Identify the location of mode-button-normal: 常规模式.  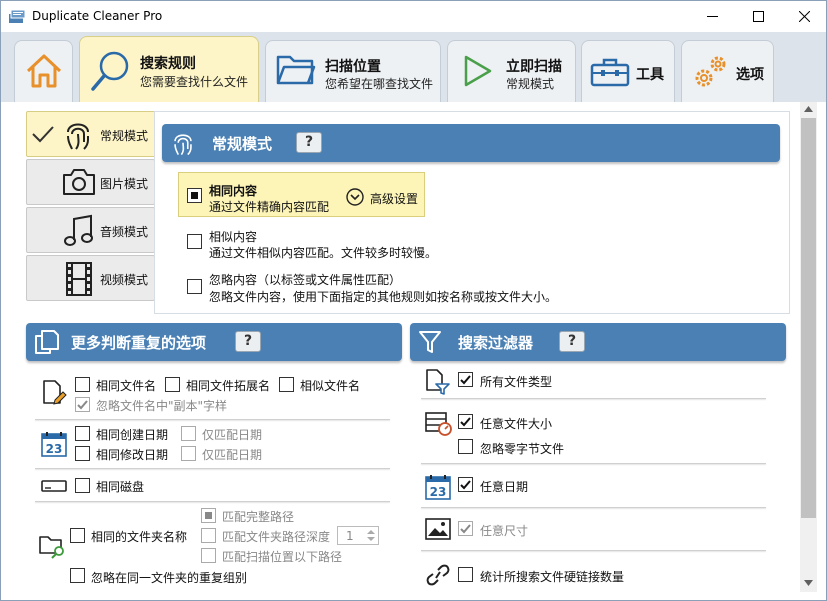
(93, 134).